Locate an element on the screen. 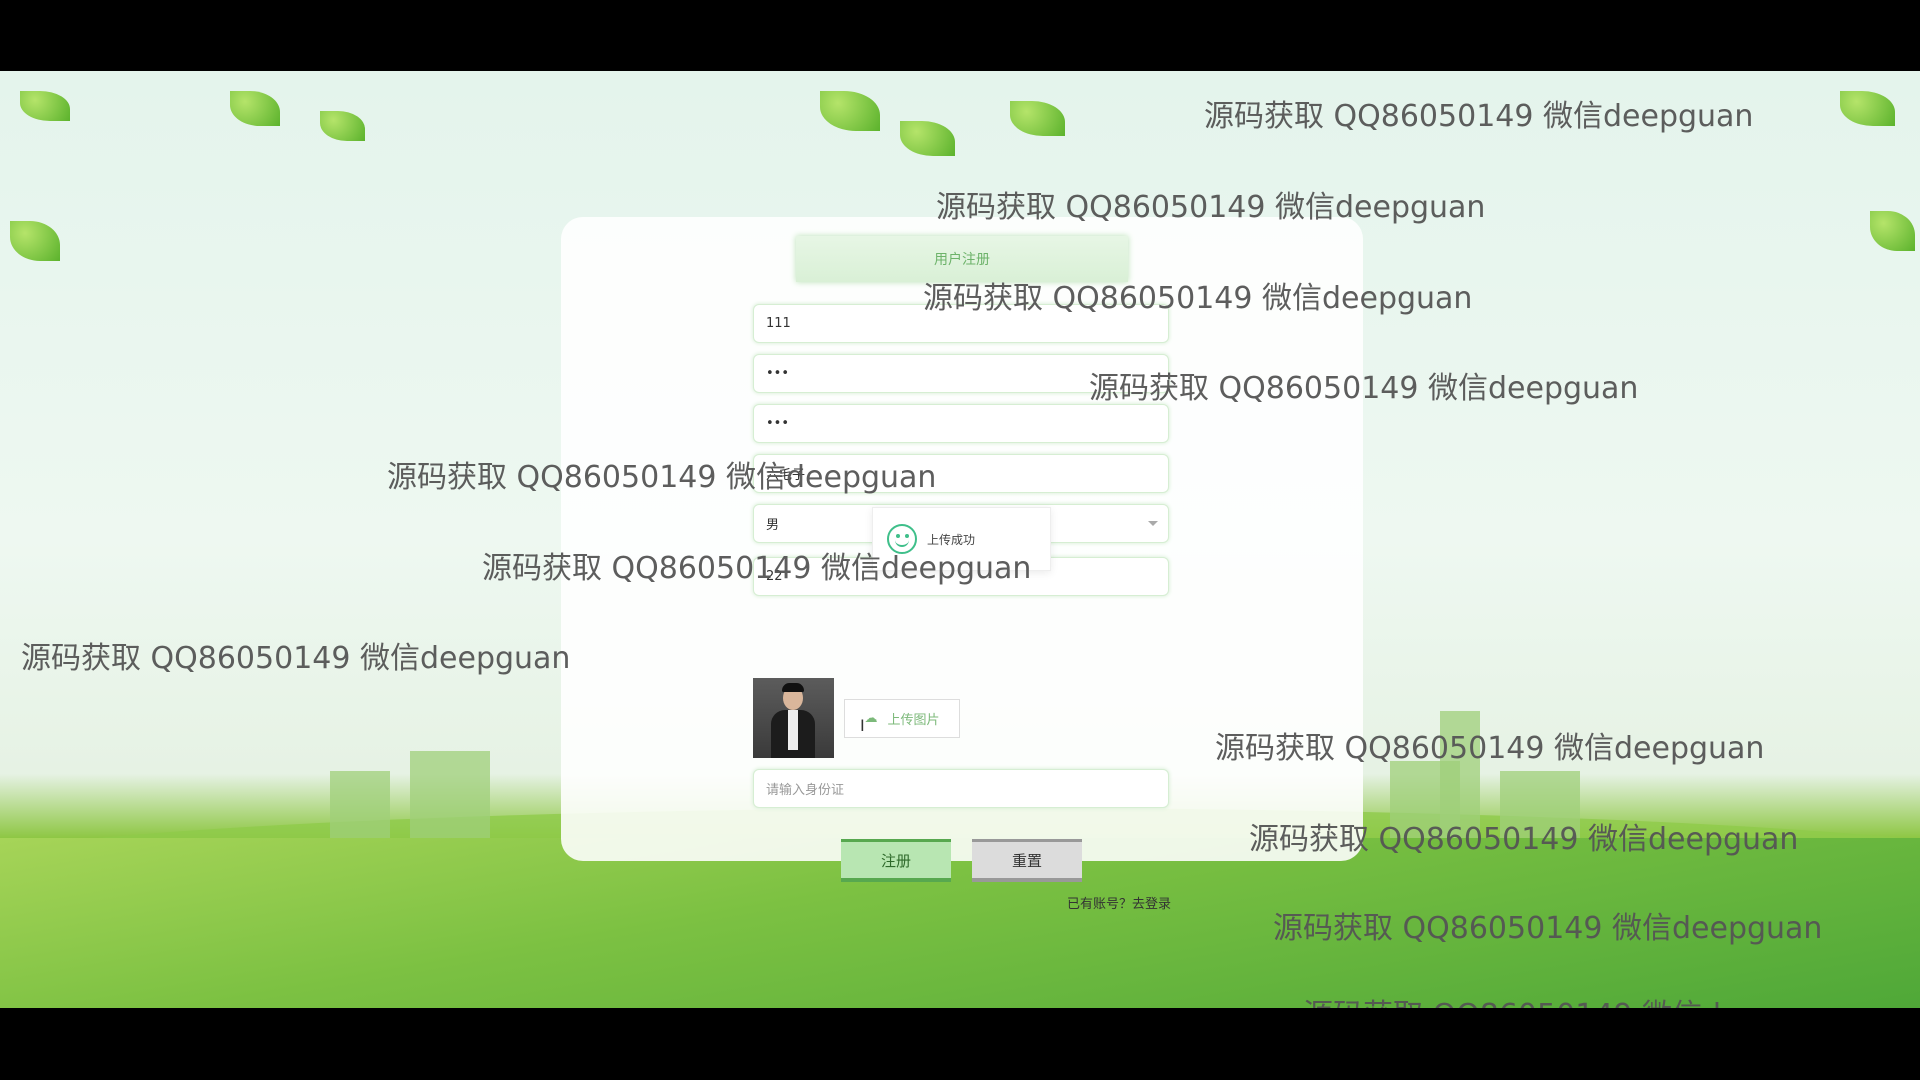 The image size is (1920, 1080). register-button: 注册 is located at coordinates (896, 860).